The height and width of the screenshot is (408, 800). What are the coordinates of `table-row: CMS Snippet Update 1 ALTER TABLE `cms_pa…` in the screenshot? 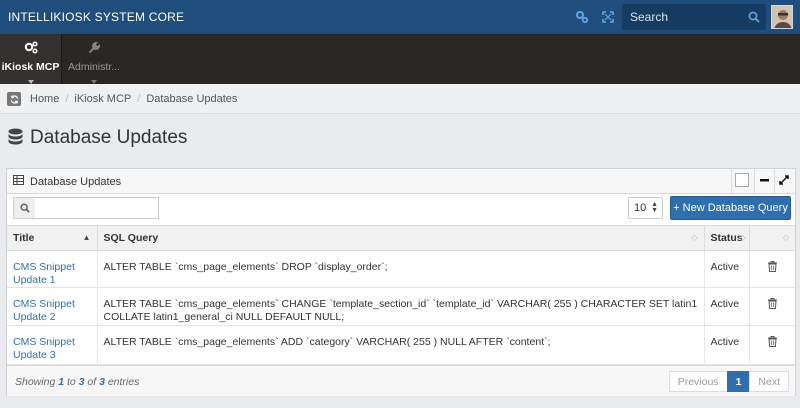 It's located at (401, 269).